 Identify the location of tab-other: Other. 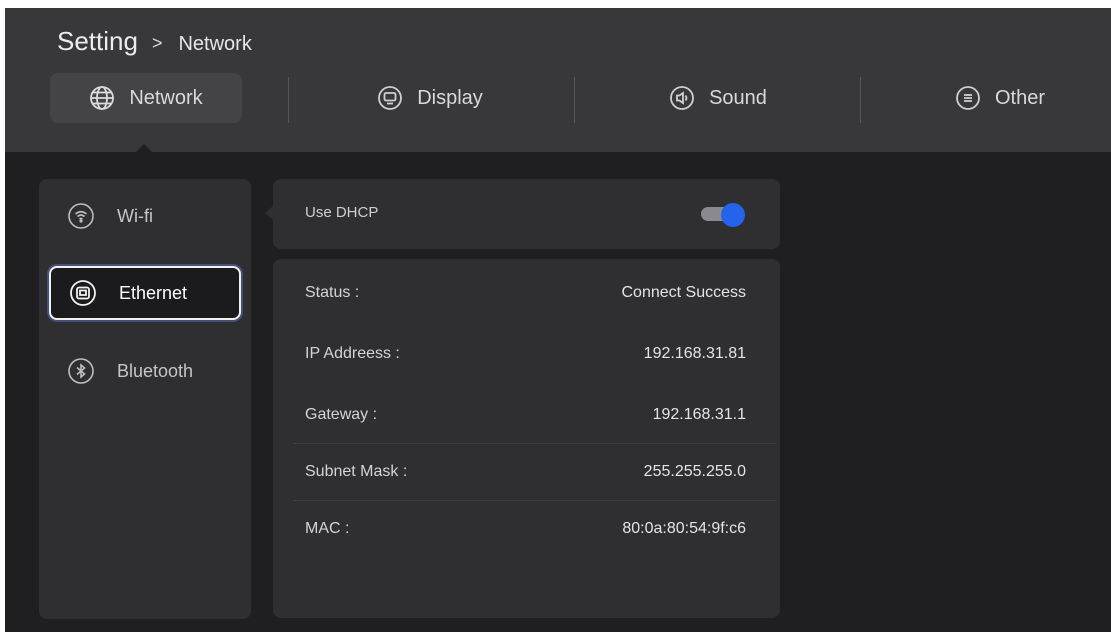
(1000, 98).